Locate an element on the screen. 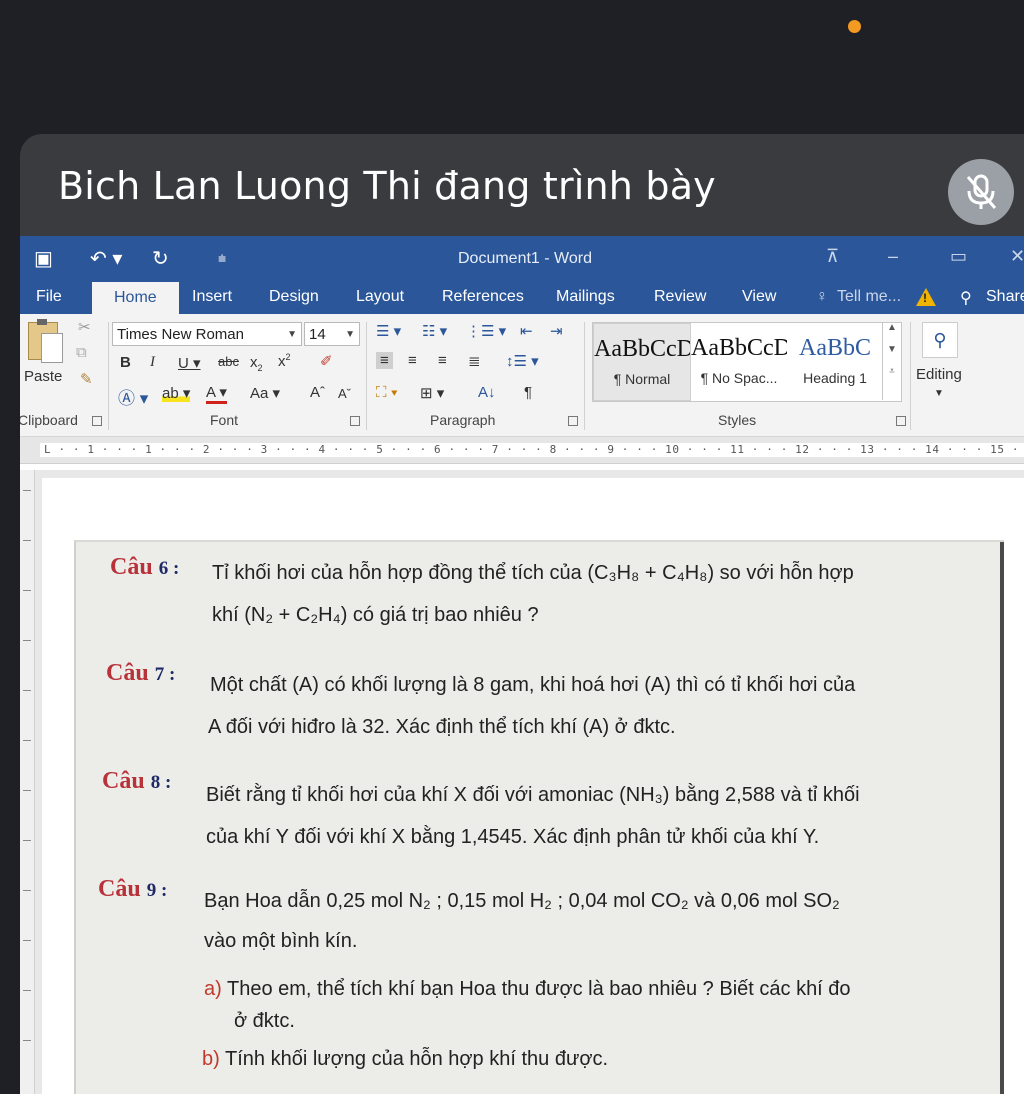  line-spacing-icon: ↕☰ ▾ is located at coordinates (522, 361).